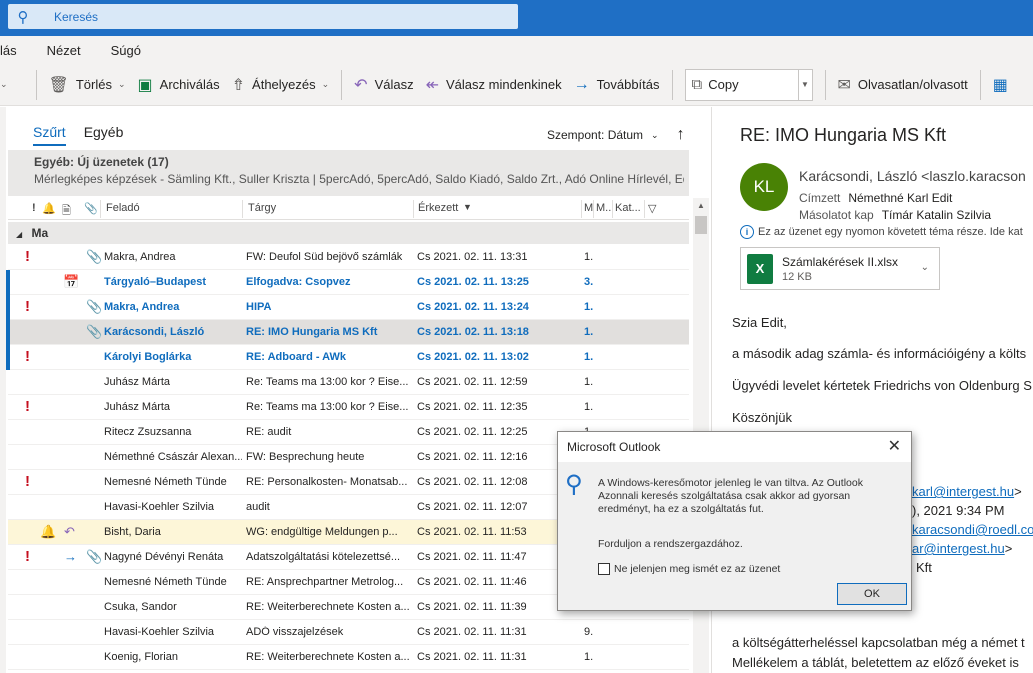  What do you see at coordinates (179, 85) in the screenshot?
I see `archive-button: ▣ Archiválás` at bounding box center [179, 85].